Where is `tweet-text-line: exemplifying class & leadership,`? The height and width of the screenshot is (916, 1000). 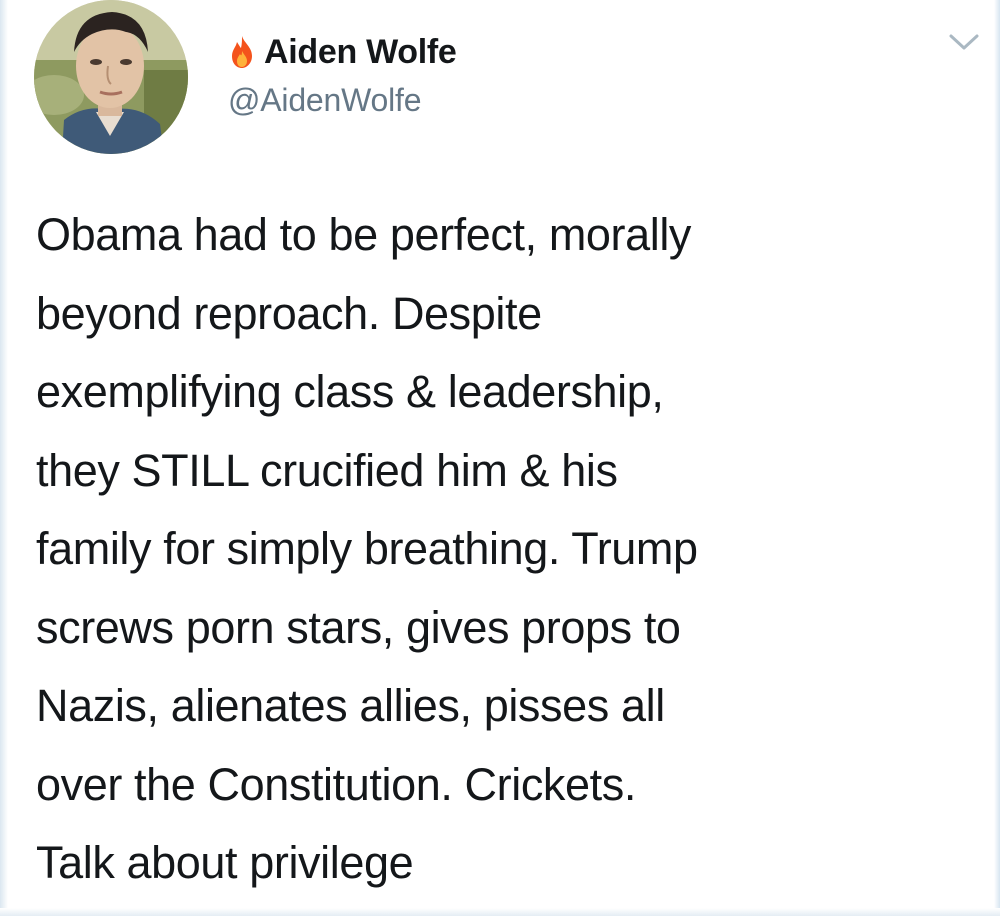
tweet-text-line: exemplifying class & leadership, is located at coordinates (350, 391).